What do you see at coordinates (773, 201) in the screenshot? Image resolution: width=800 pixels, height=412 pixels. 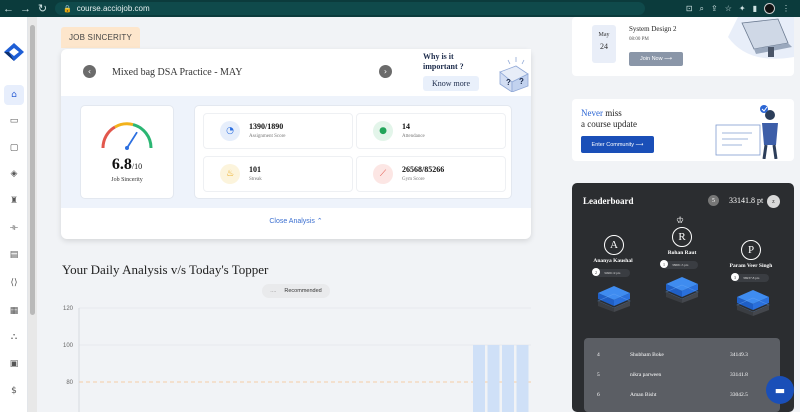 I see `leaderboard-user-badge: z` at bounding box center [773, 201].